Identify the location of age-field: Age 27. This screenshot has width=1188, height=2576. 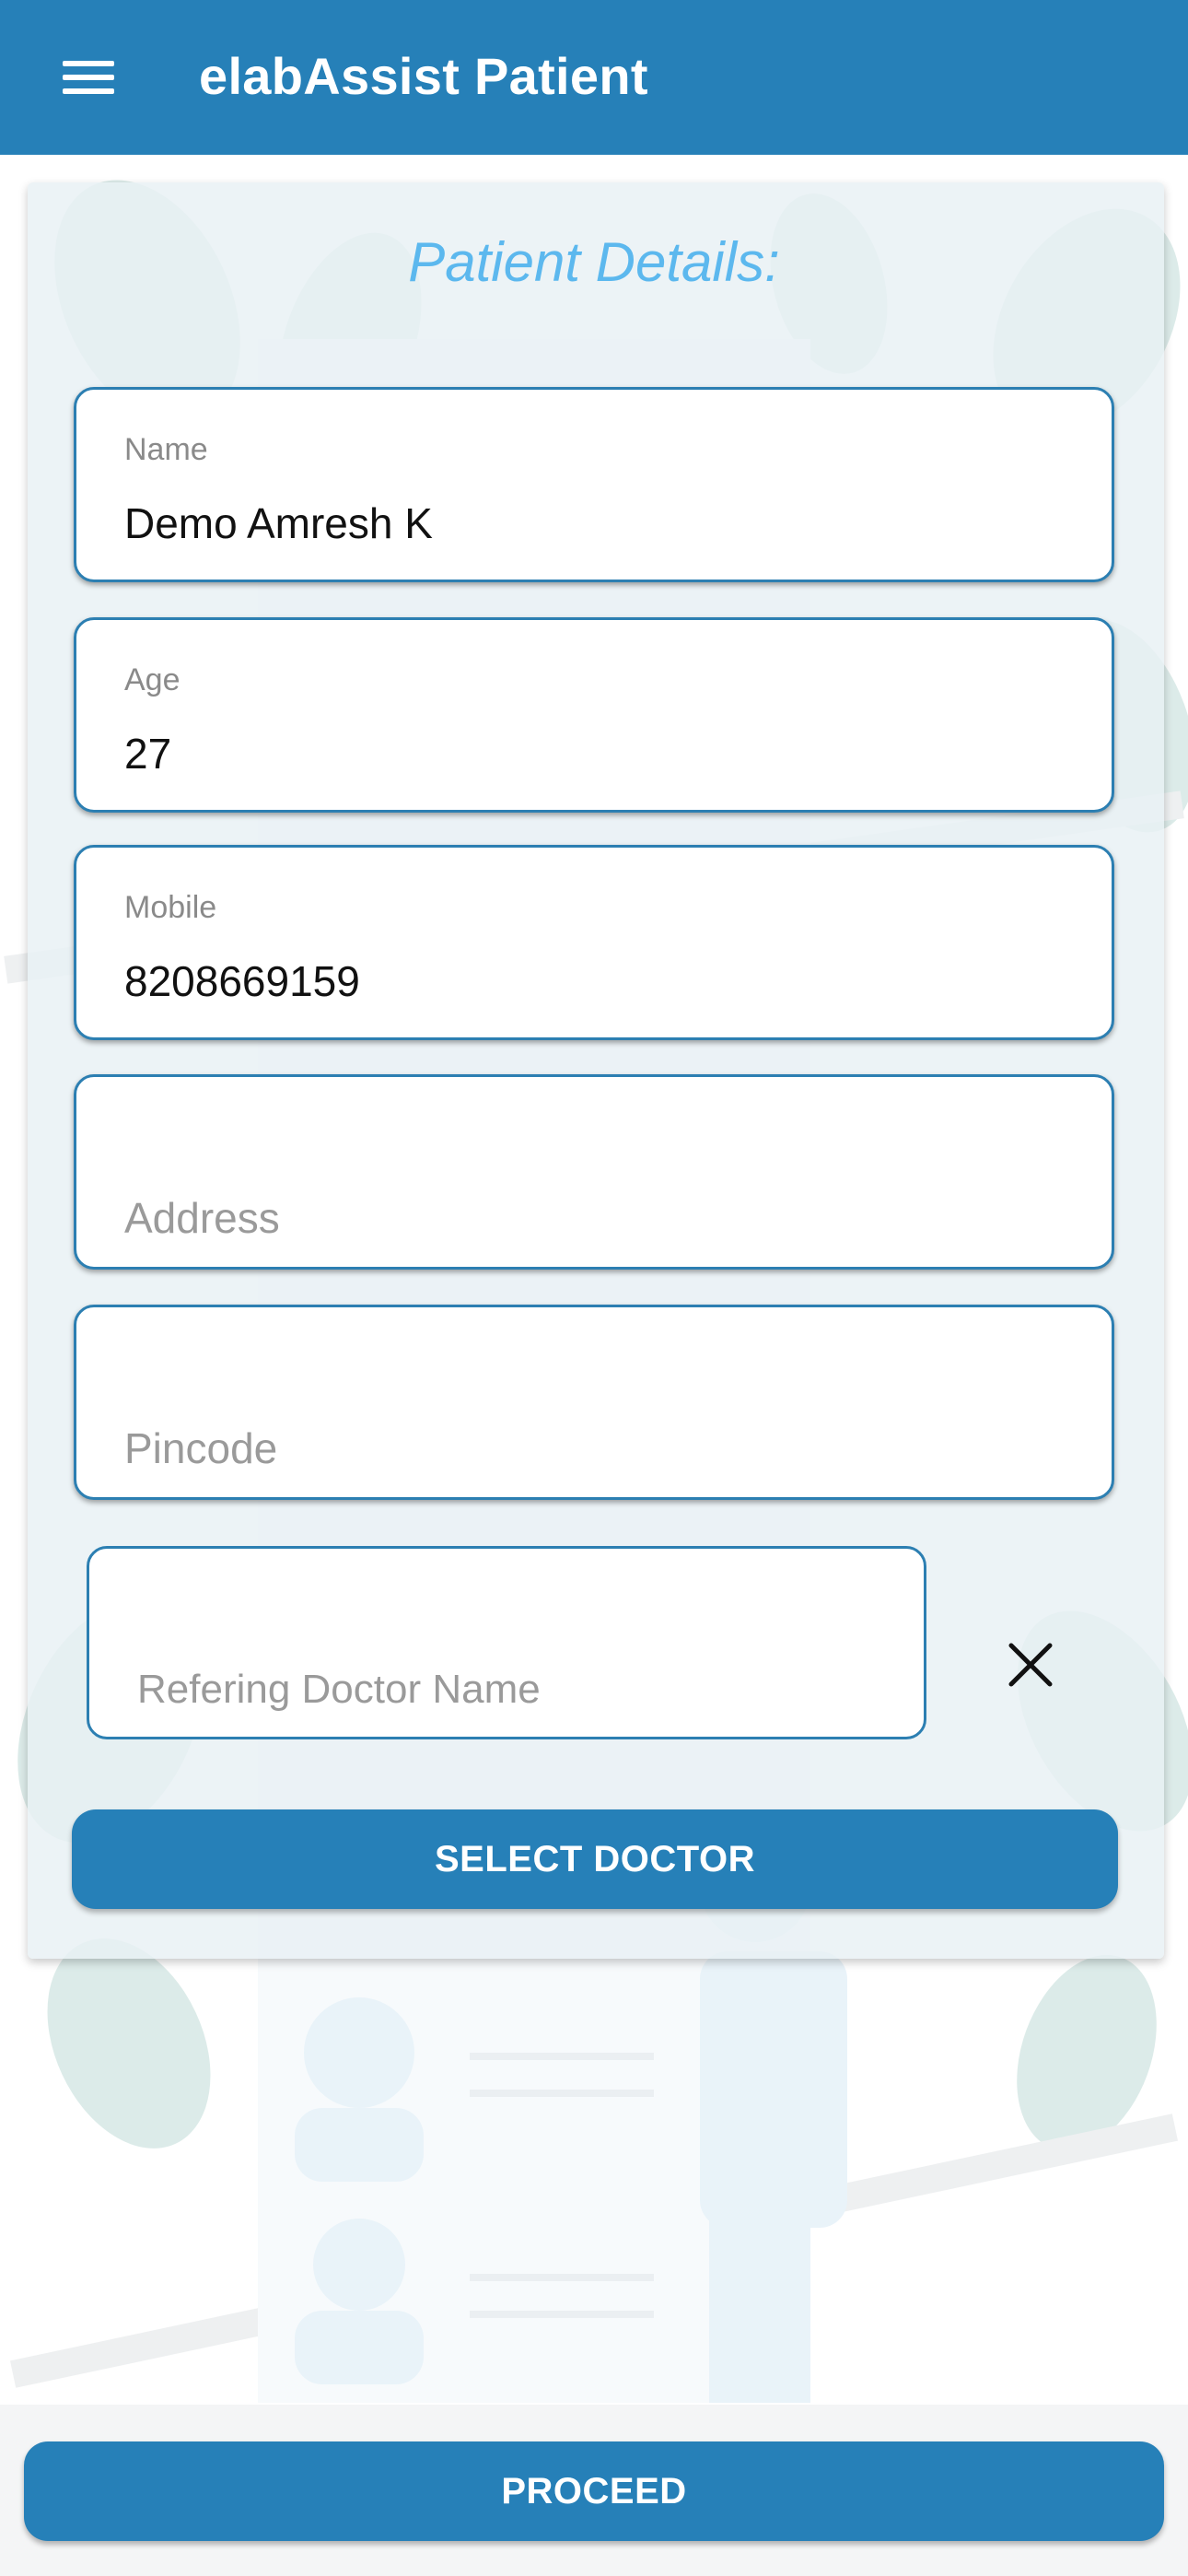
(594, 715).